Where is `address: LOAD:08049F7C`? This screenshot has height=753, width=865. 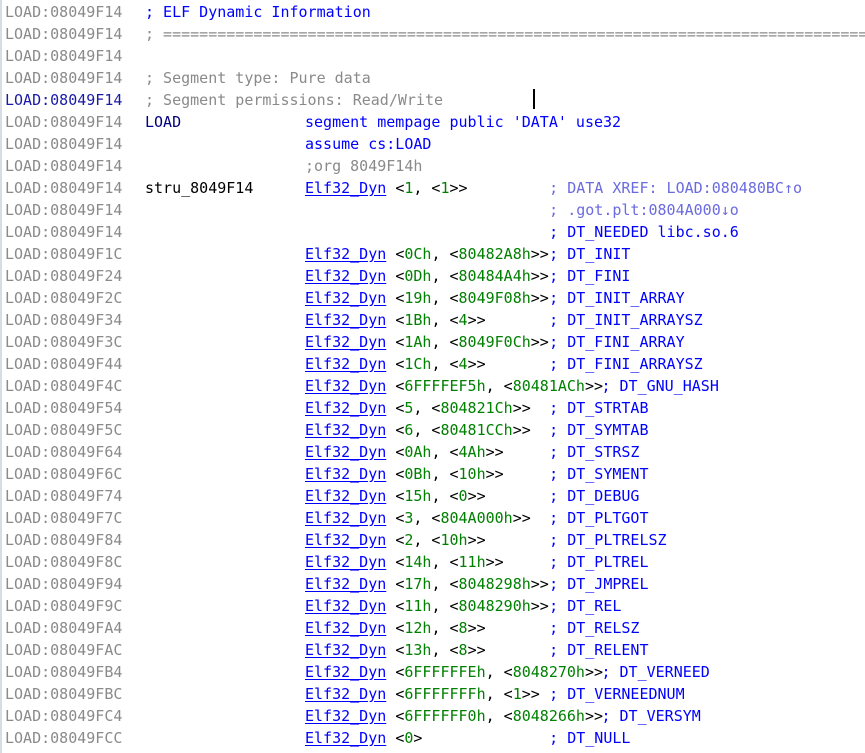
address: LOAD:08049F7C is located at coordinates (64, 518).